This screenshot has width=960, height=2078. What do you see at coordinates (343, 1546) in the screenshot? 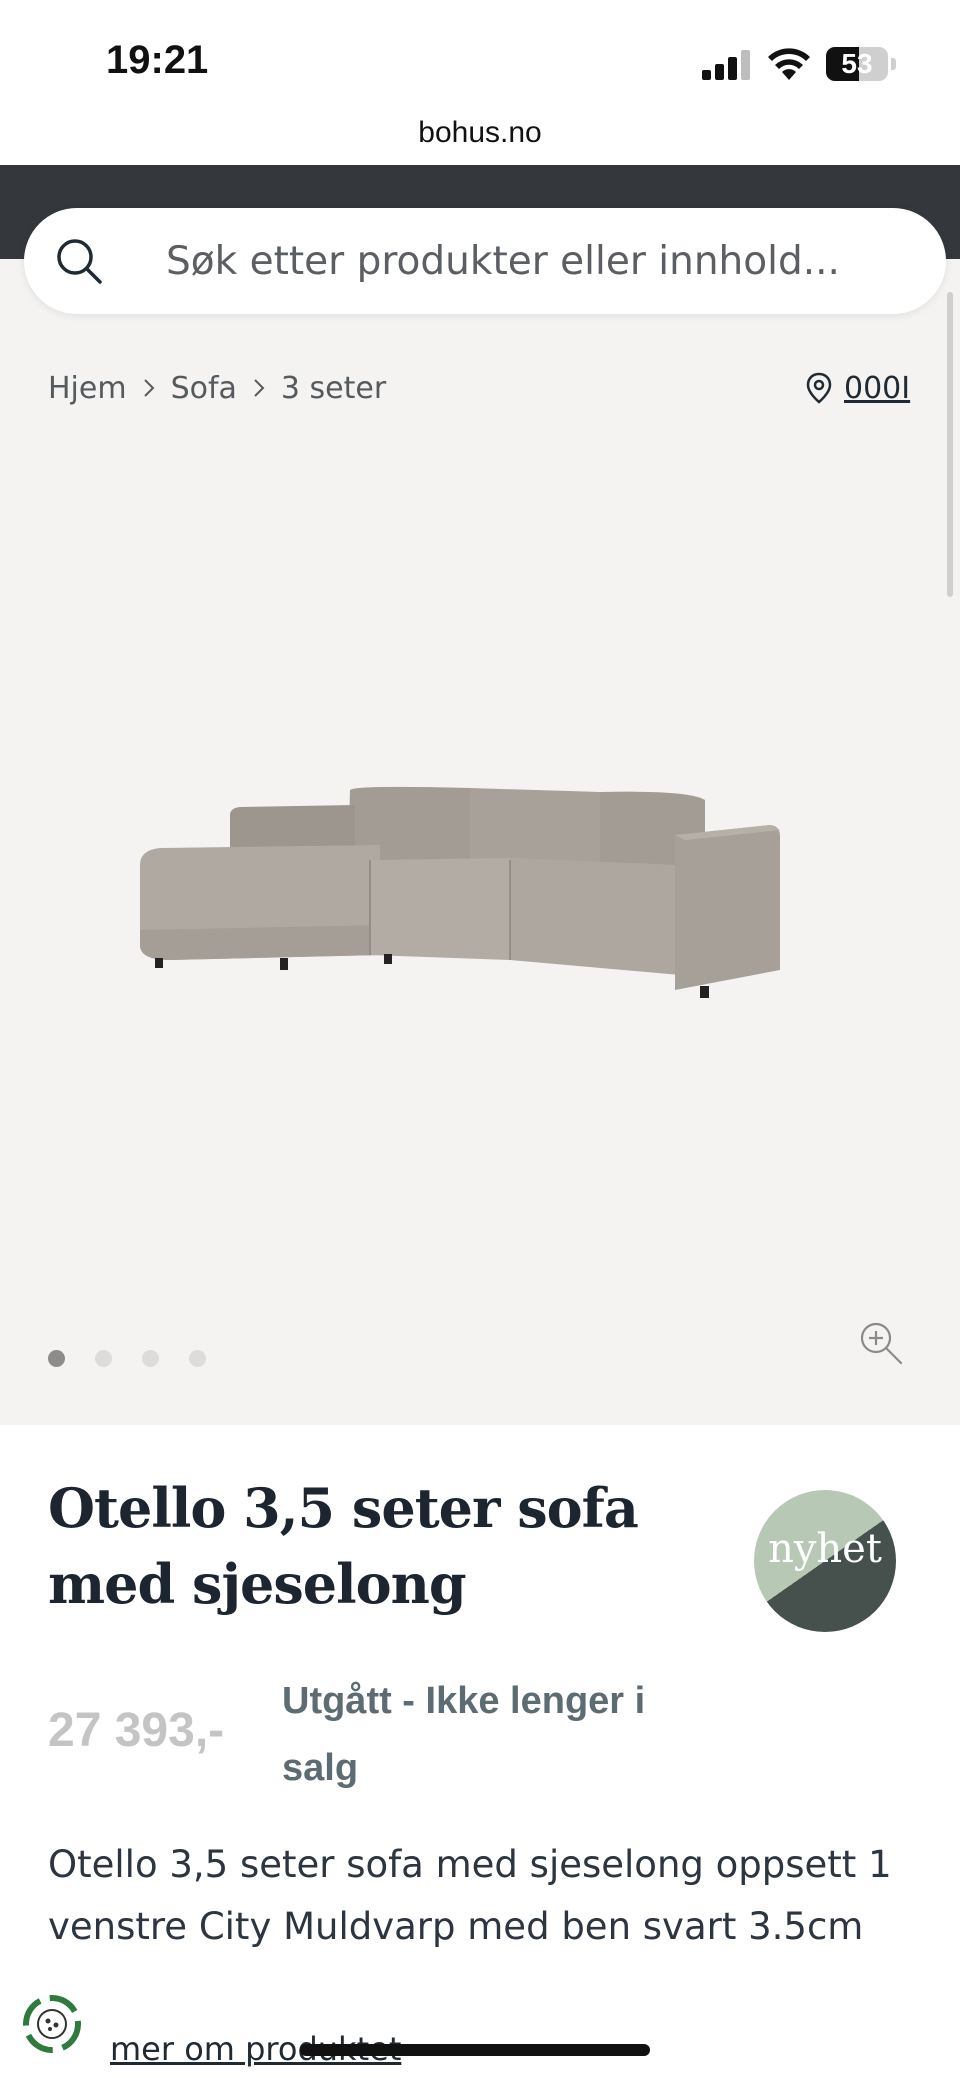
I see `product-title: Otello 3,5 seter sofa med sjeselong` at bounding box center [343, 1546].